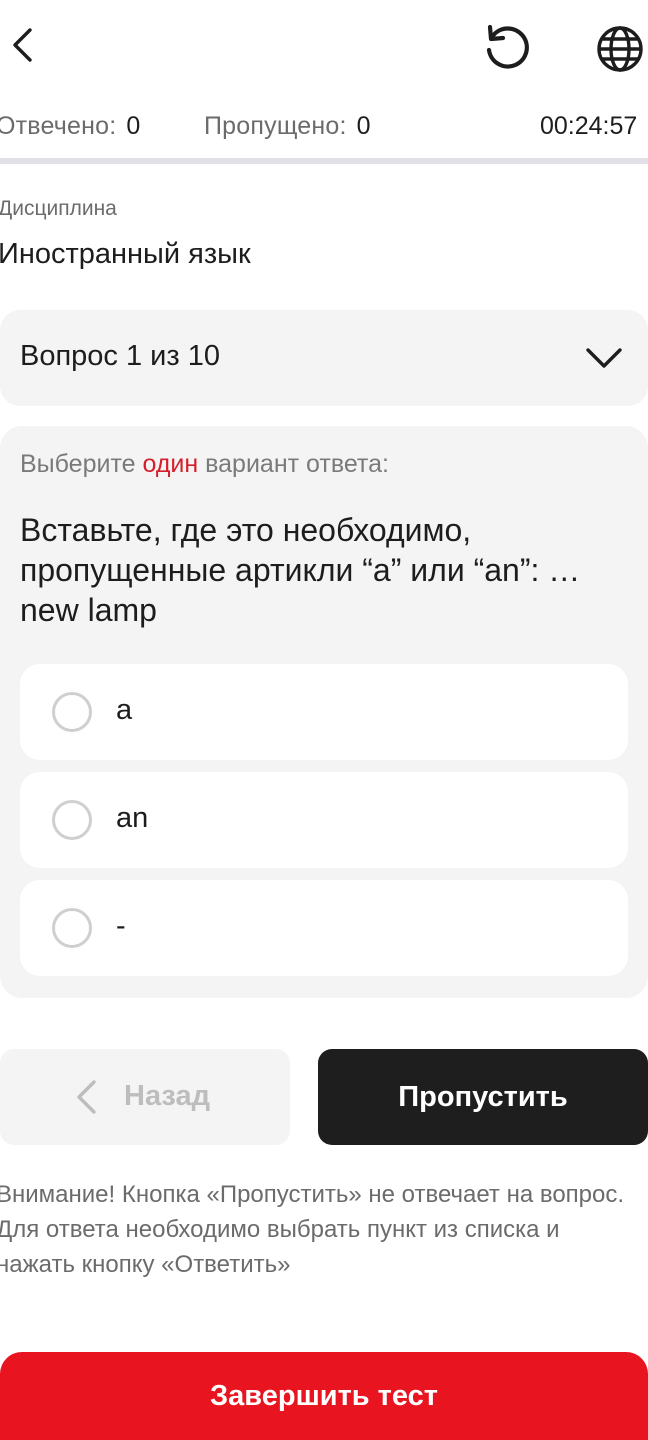  What do you see at coordinates (324, 161) in the screenshot?
I see `progress-track` at bounding box center [324, 161].